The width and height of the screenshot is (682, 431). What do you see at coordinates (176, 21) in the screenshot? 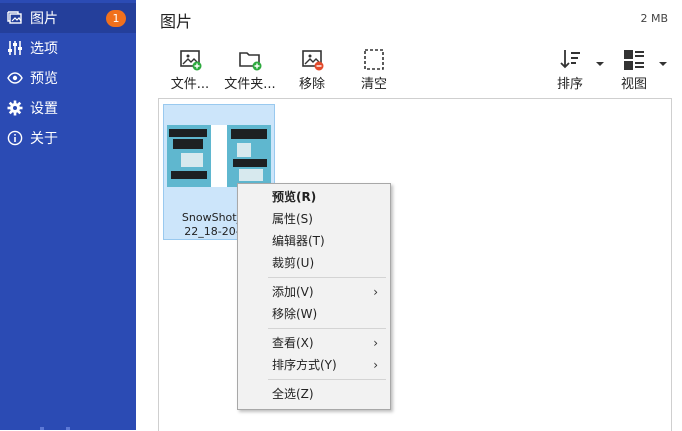
I see `page-title: 图片` at bounding box center [176, 21].